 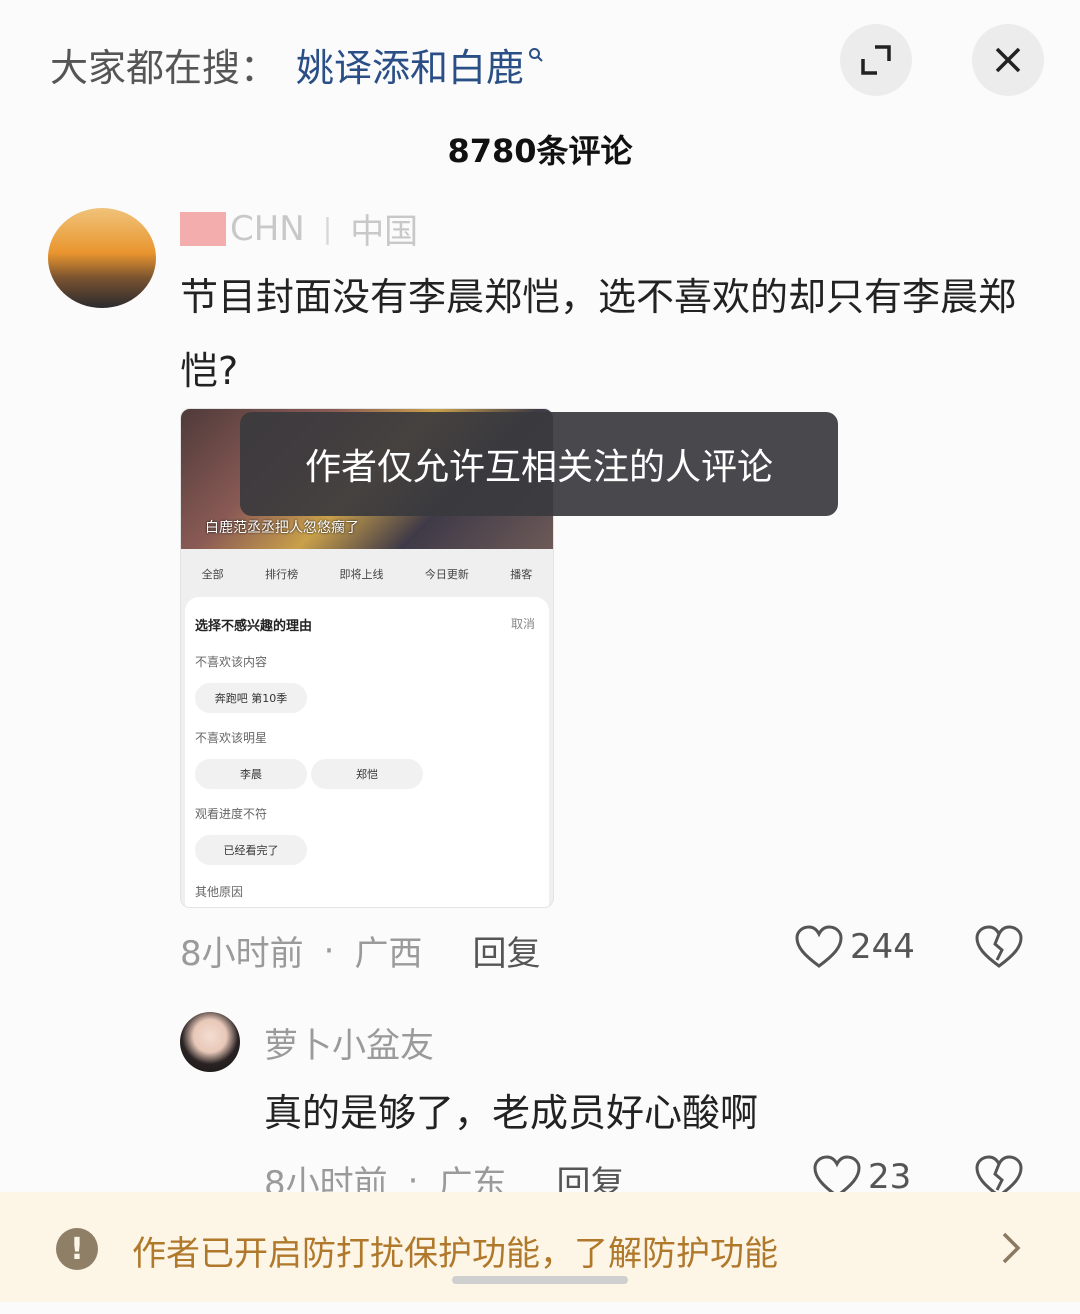 I want to click on panel-title: 选择不感兴趣的理由, so click(x=254, y=626).